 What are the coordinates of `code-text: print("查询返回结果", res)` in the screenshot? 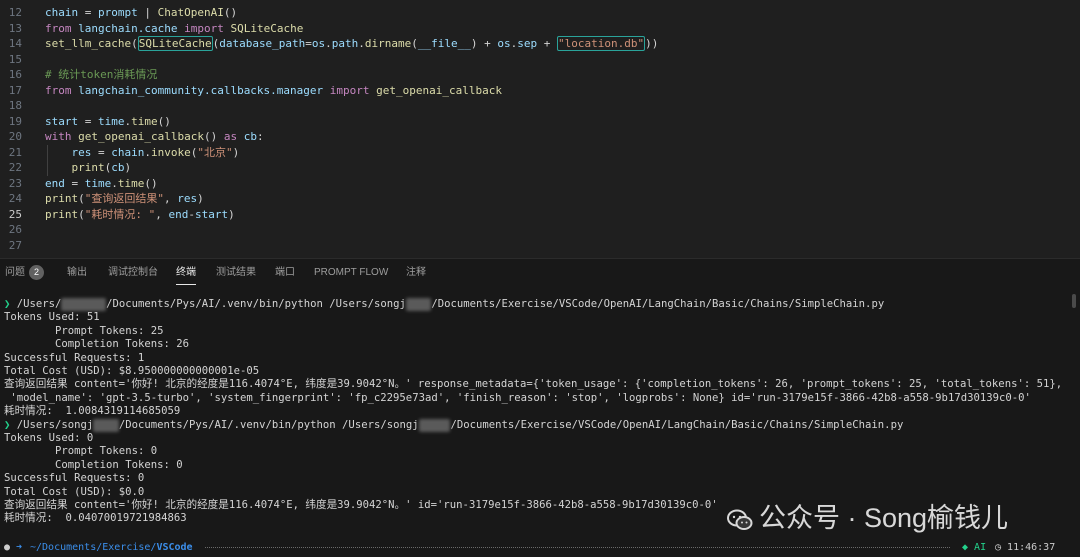 It's located at (124, 199).